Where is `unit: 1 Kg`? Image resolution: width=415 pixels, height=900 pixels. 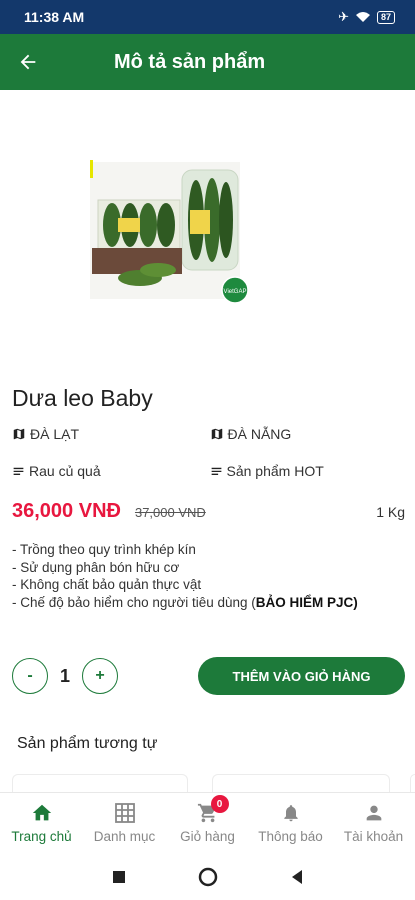
unit: 1 Kg is located at coordinates (390, 512).